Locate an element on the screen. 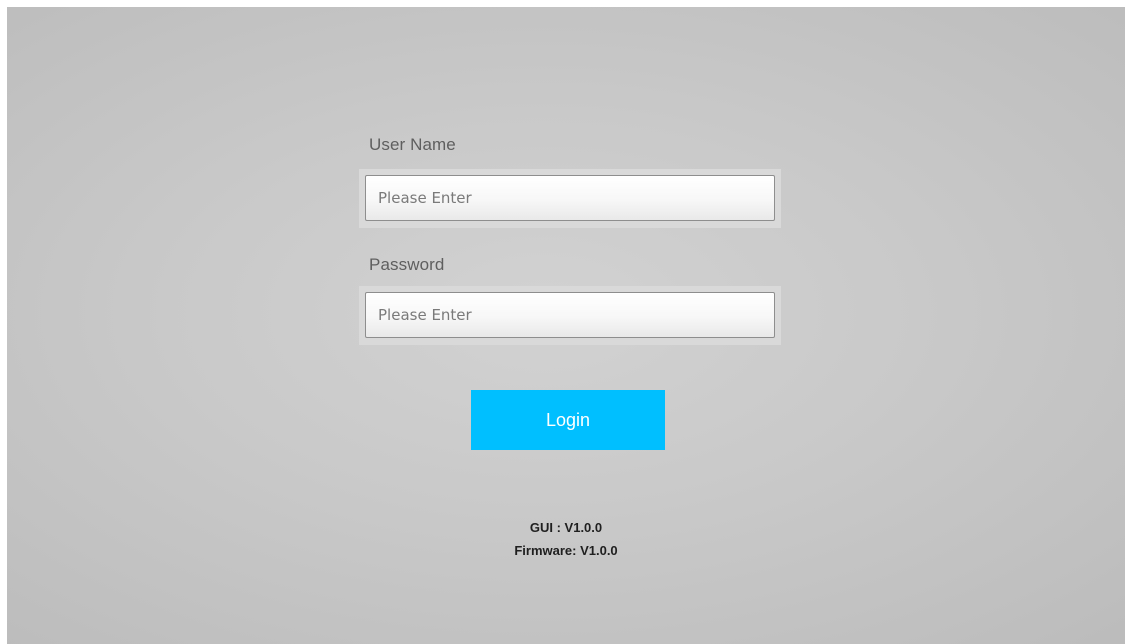 The image size is (1131, 644). login-button: Login is located at coordinates (568, 420).